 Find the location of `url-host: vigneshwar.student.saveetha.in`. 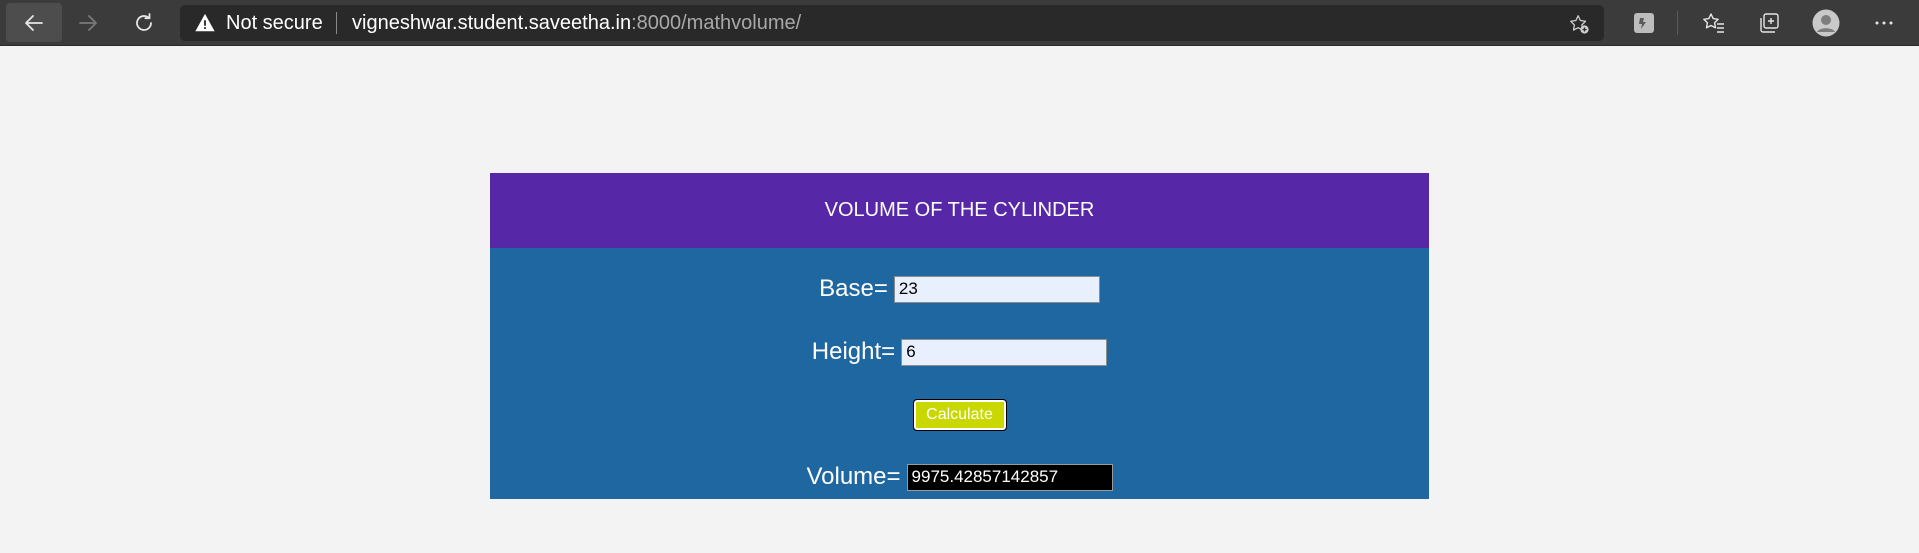

url-host: vigneshwar.student.saveetha.in is located at coordinates (492, 23).